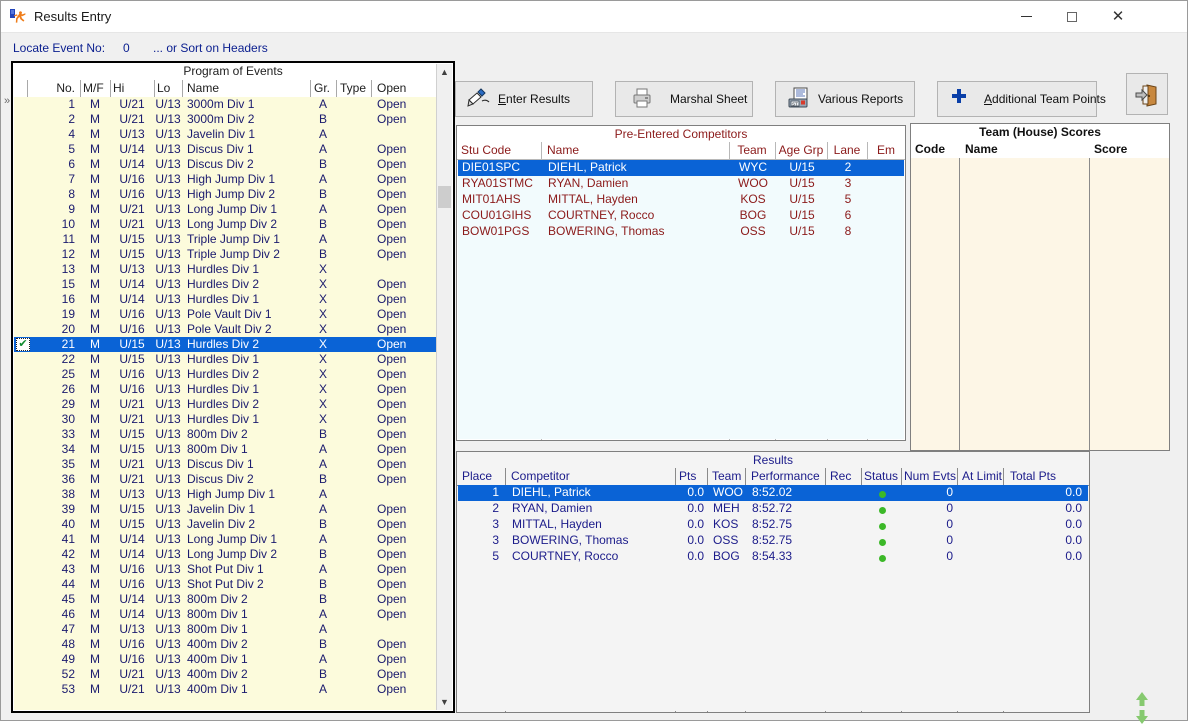 The image size is (1188, 728). What do you see at coordinates (480, 476) in the screenshot?
I see `column-header-place: Place` at bounding box center [480, 476].